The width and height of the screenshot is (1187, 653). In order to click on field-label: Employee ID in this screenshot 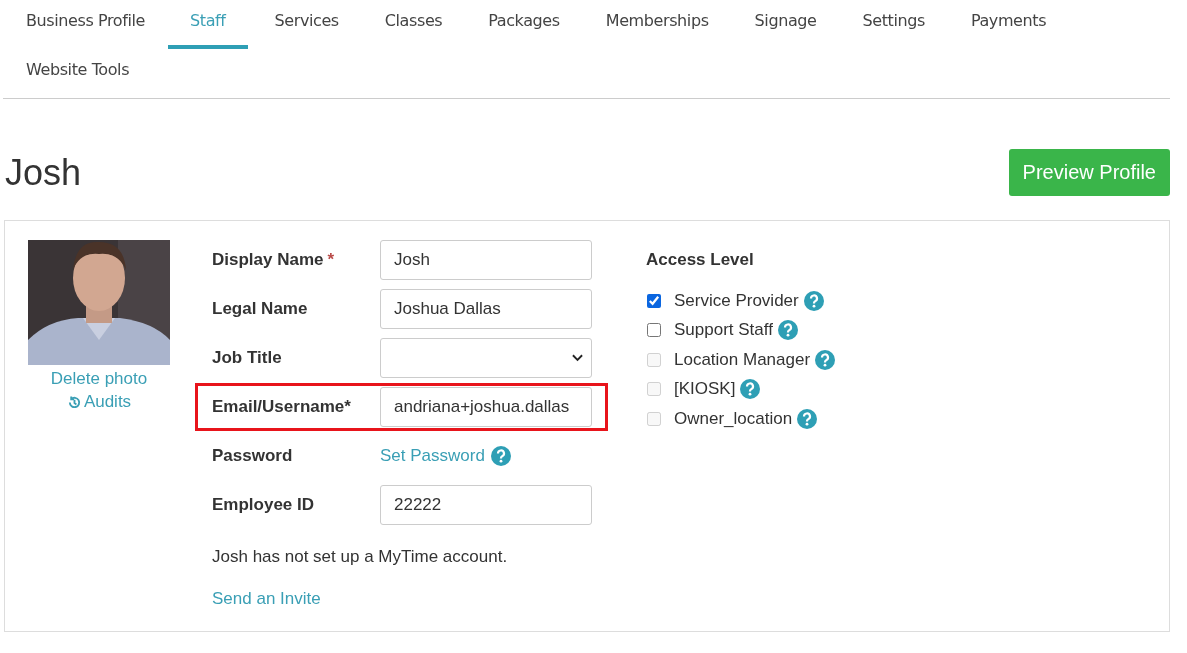, I will do `click(264, 505)`.